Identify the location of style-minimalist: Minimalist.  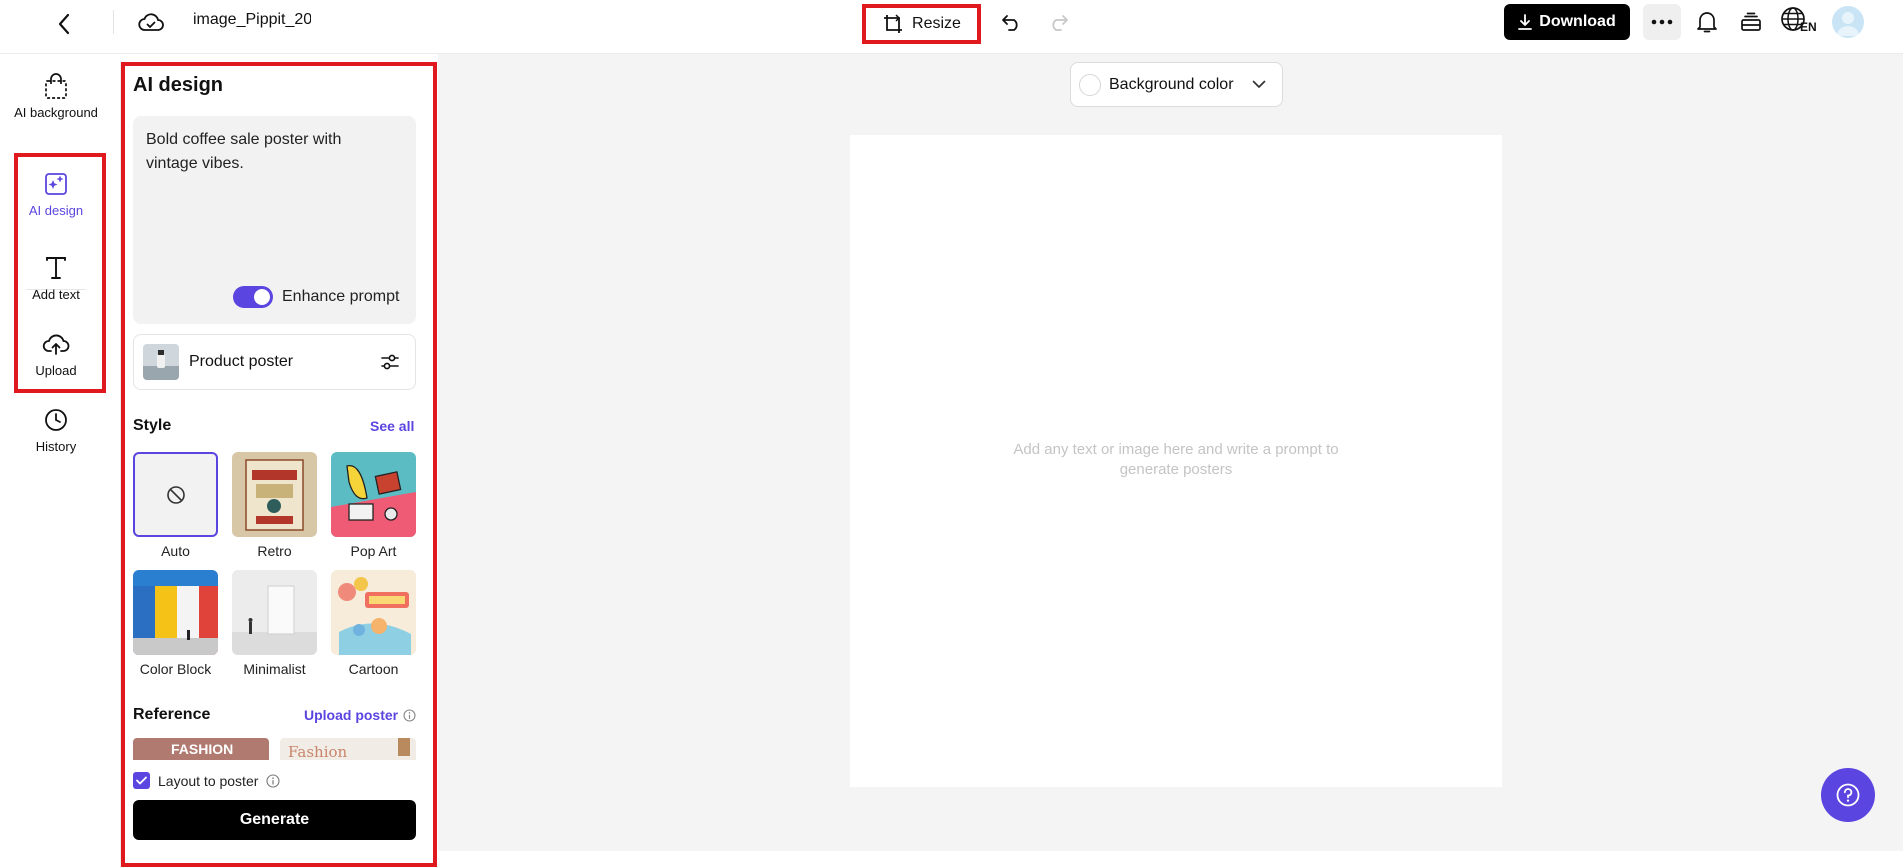
(274, 623).